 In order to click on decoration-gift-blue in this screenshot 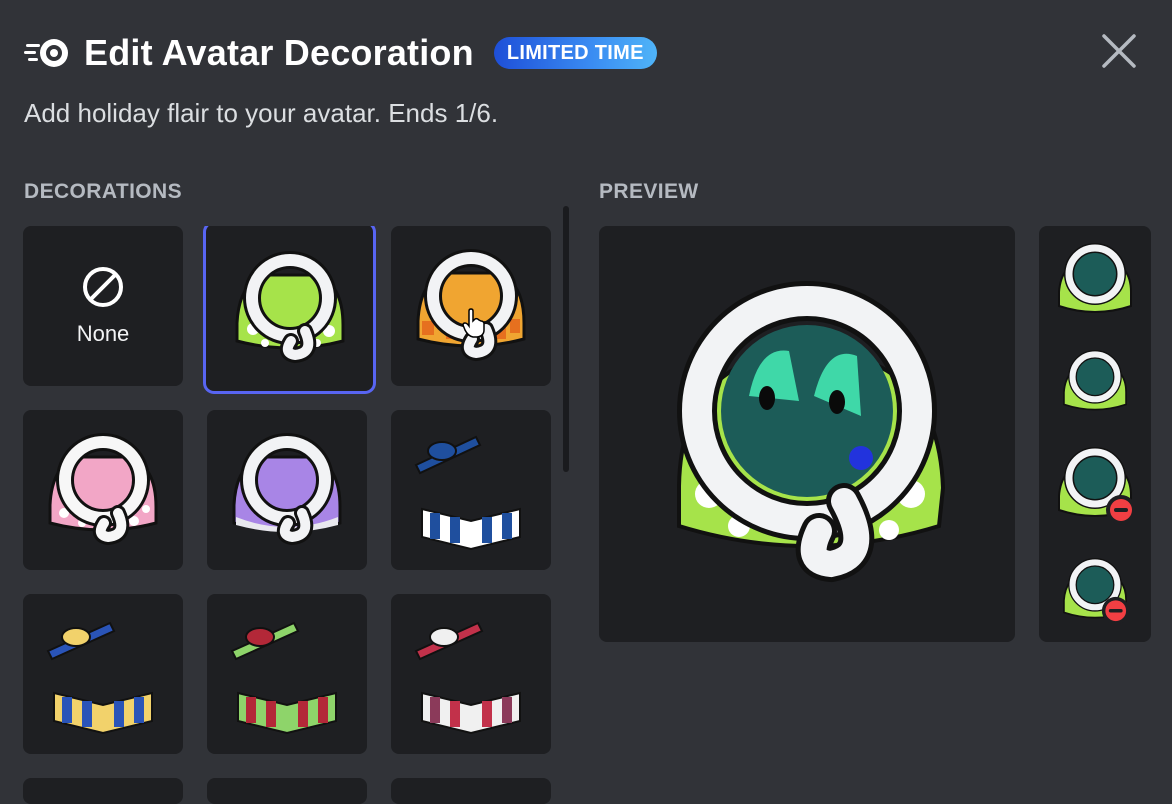, I will do `click(471, 490)`.